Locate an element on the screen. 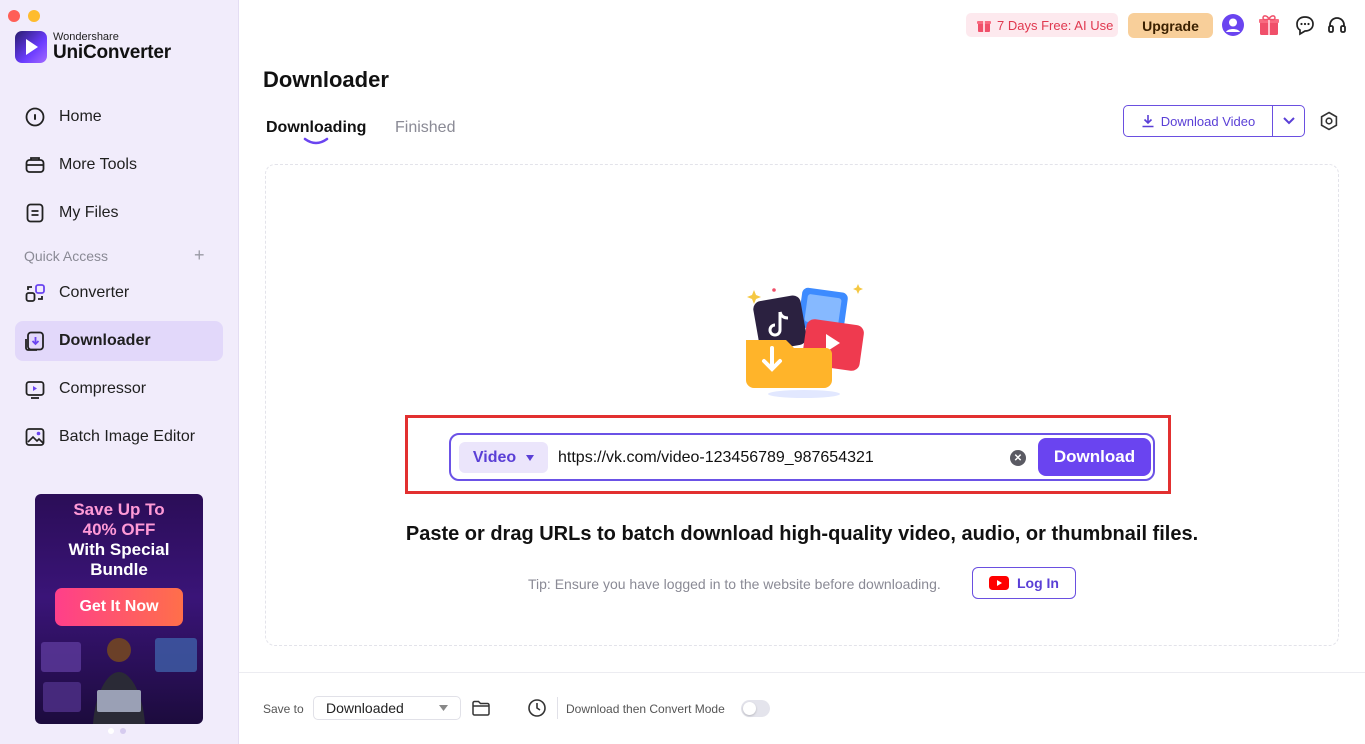 This screenshot has width=1365, height=744. ai-trial-badge: 7 Days Free: AI Use is located at coordinates (1042, 25).